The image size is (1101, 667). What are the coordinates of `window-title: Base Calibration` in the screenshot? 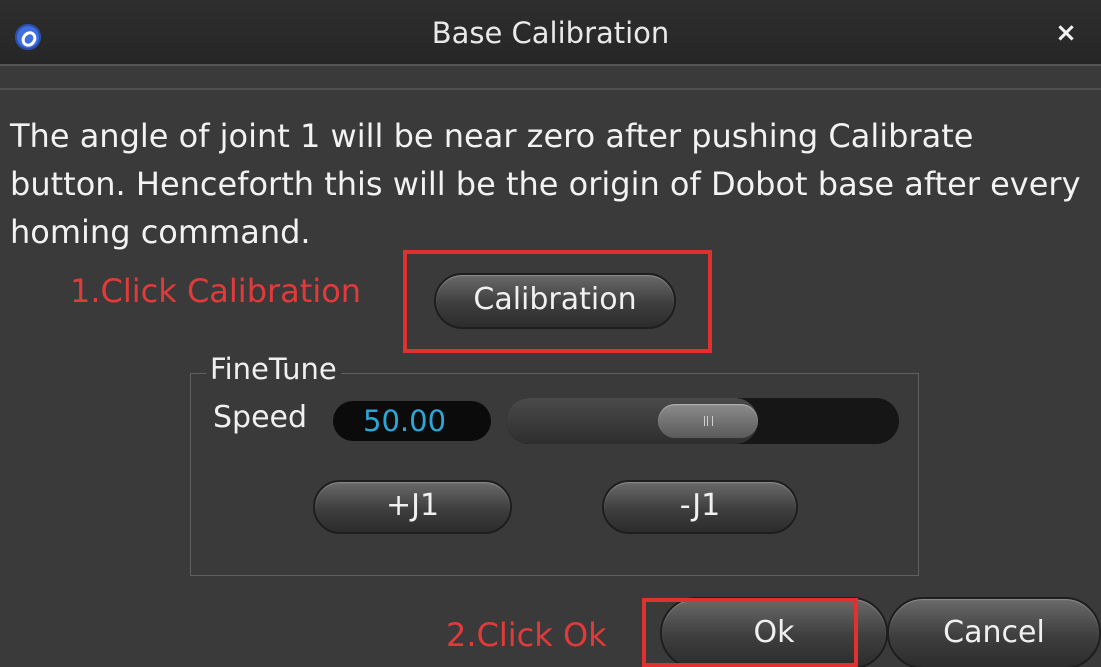 It's located at (550, 33).